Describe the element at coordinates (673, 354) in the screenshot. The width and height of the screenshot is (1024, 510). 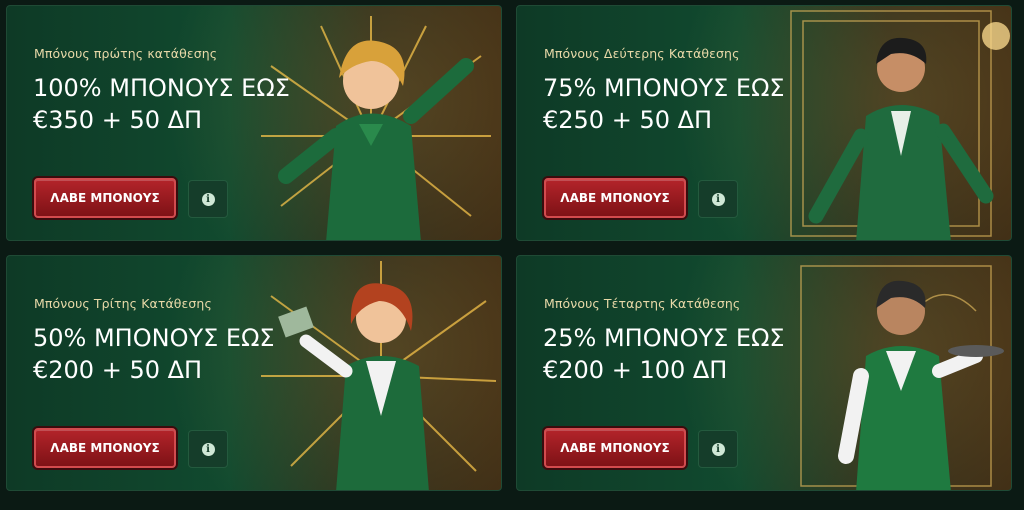
I see `bonus-headline: 25% ΜΠΟΝΟΥΣ ΕΩΣ €200 + 100 ΔΠ` at that location.